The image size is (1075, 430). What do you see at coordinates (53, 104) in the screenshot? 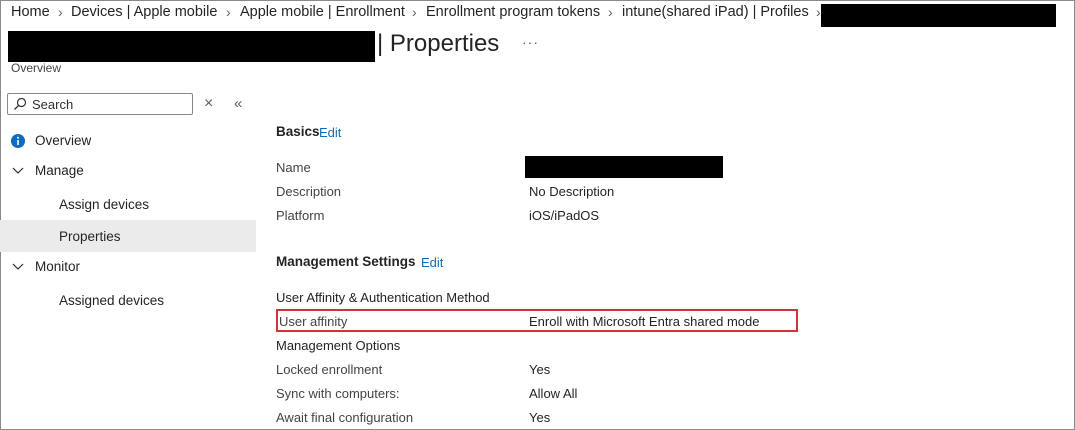
I see `search-placeholder: Search` at bounding box center [53, 104].